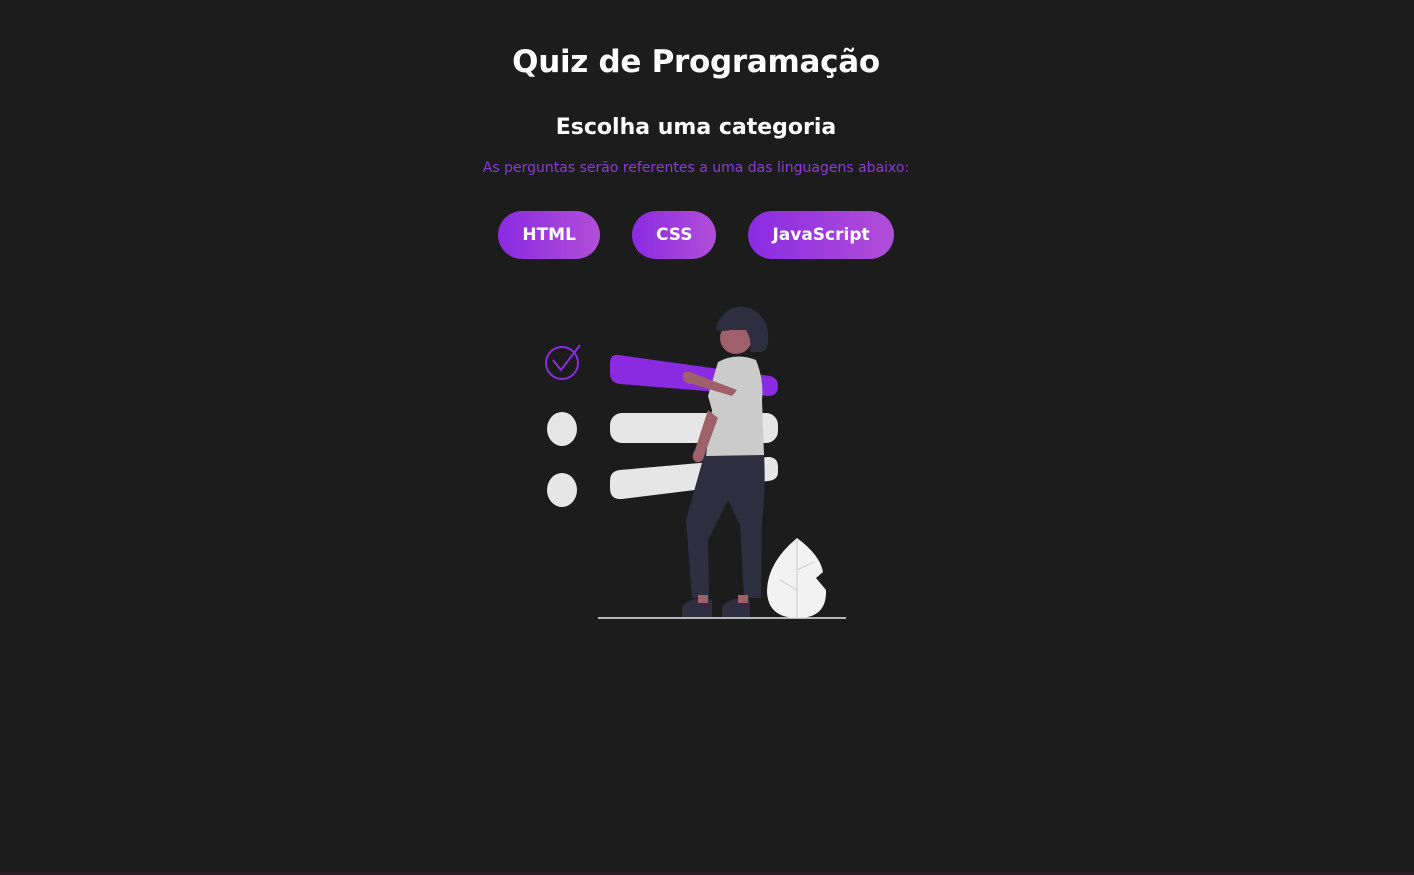  What do you see at coordinates (797, 578) in the screenshot?
I see `plant-icon` at bounding box center [797, 578].